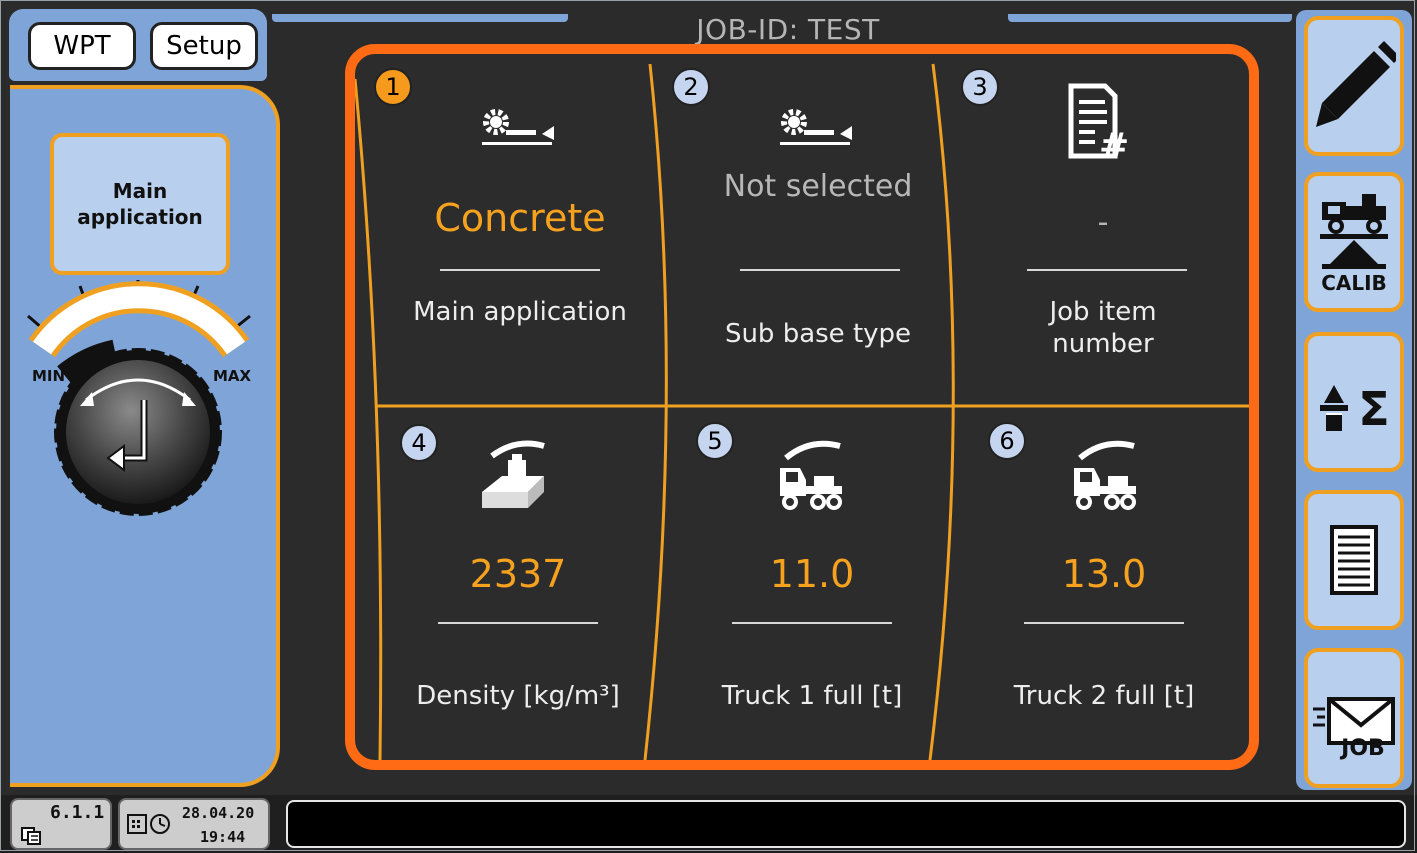 This screenshot has width=1417, height=853. I want to click on rotary-knob-gauge, so click(145, 405).